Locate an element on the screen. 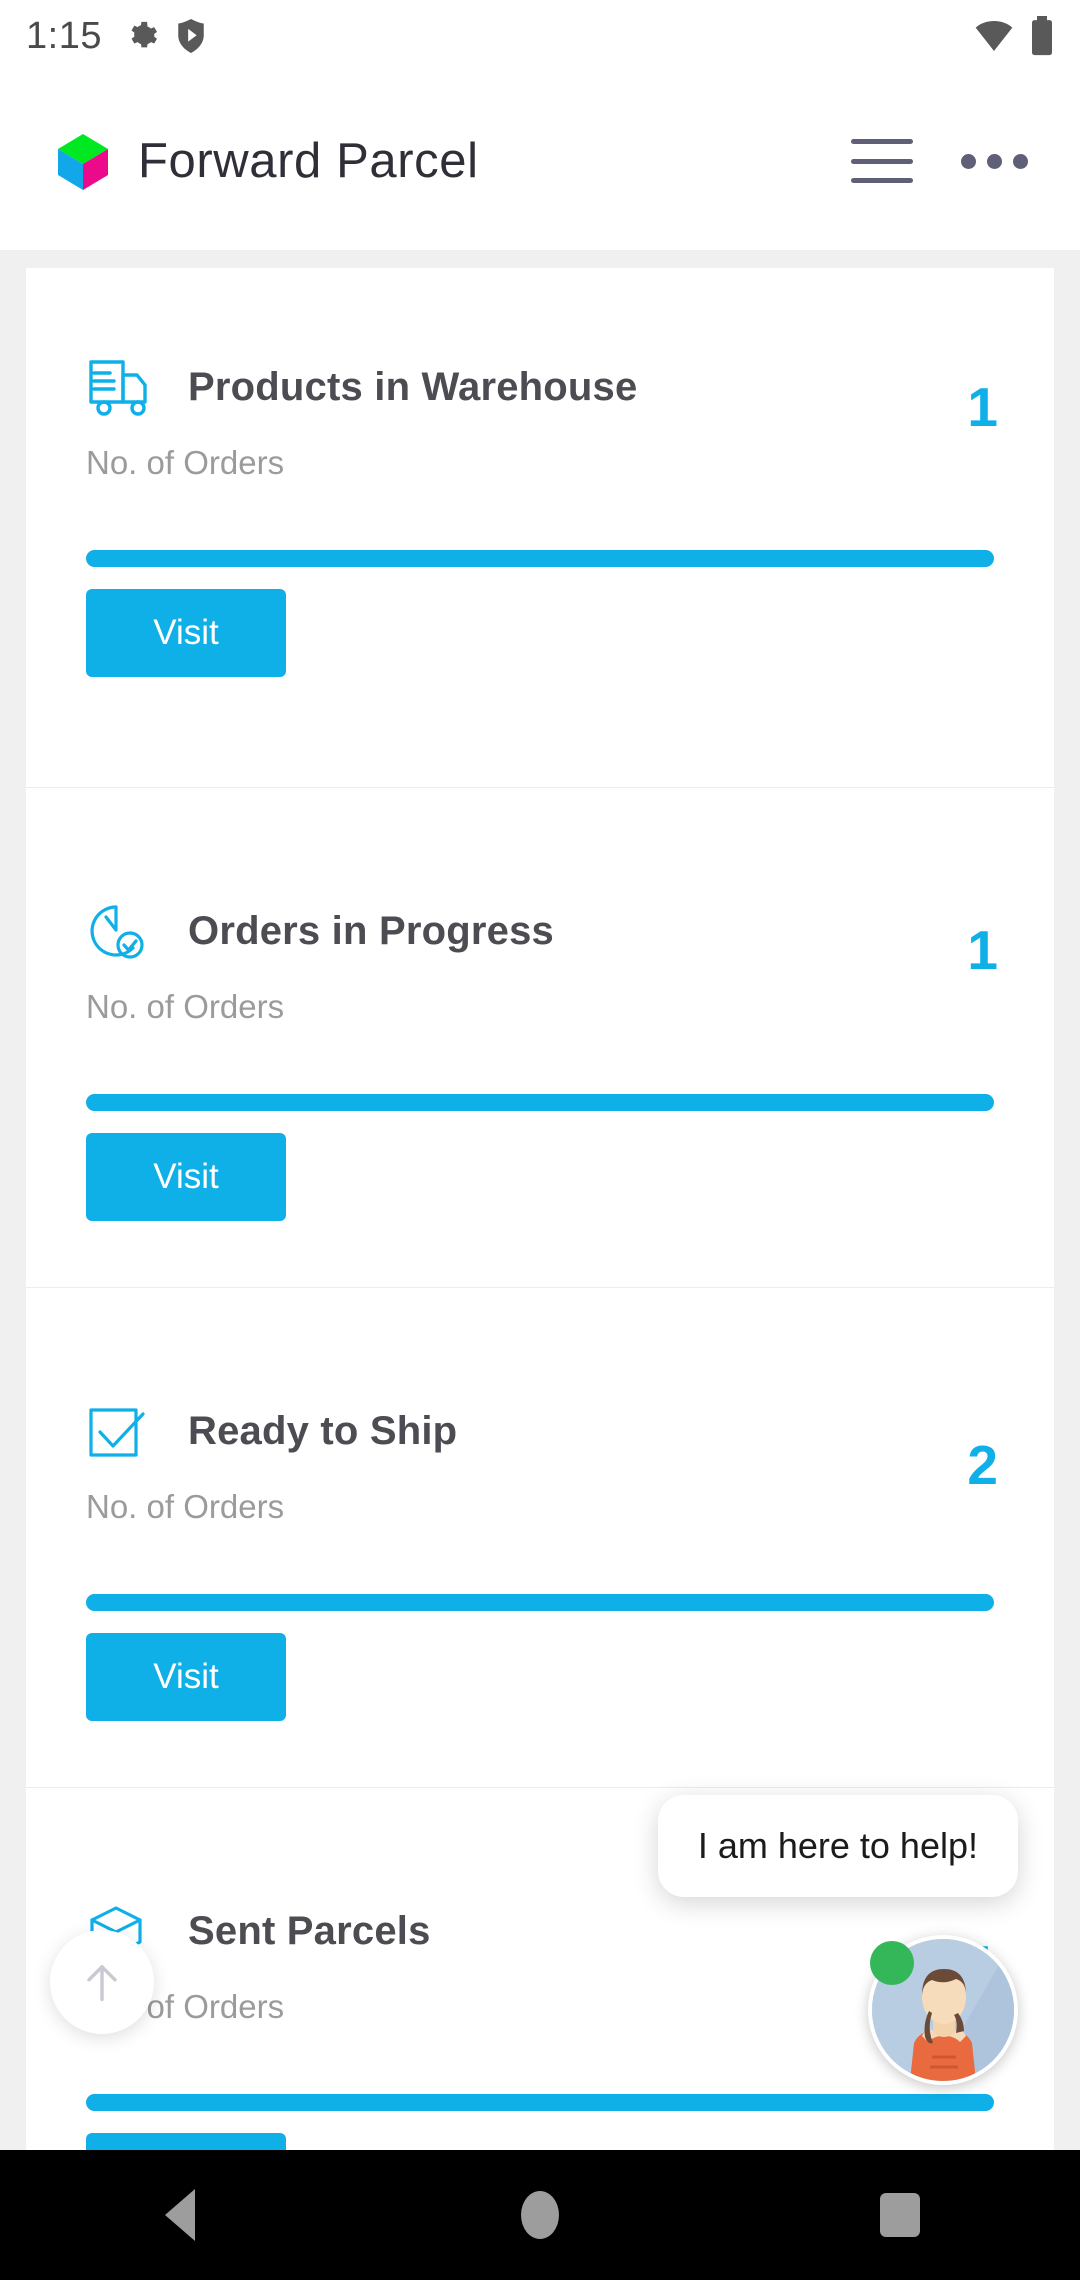 This screenshot has height=2280, width=1080. app-title: Forward Parcel is located at coordinates (308, 161).